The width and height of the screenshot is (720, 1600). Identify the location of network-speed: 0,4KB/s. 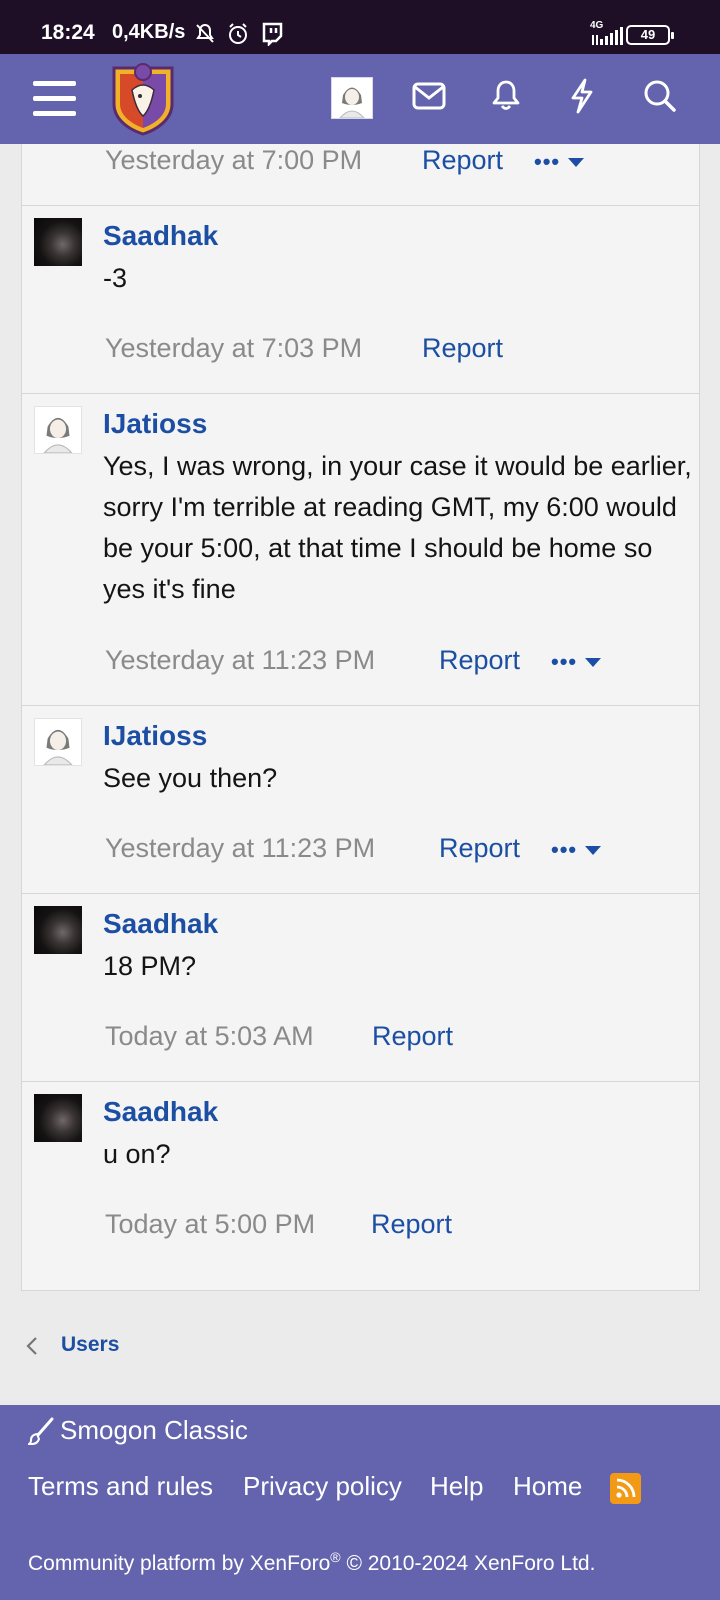
(149, 32).